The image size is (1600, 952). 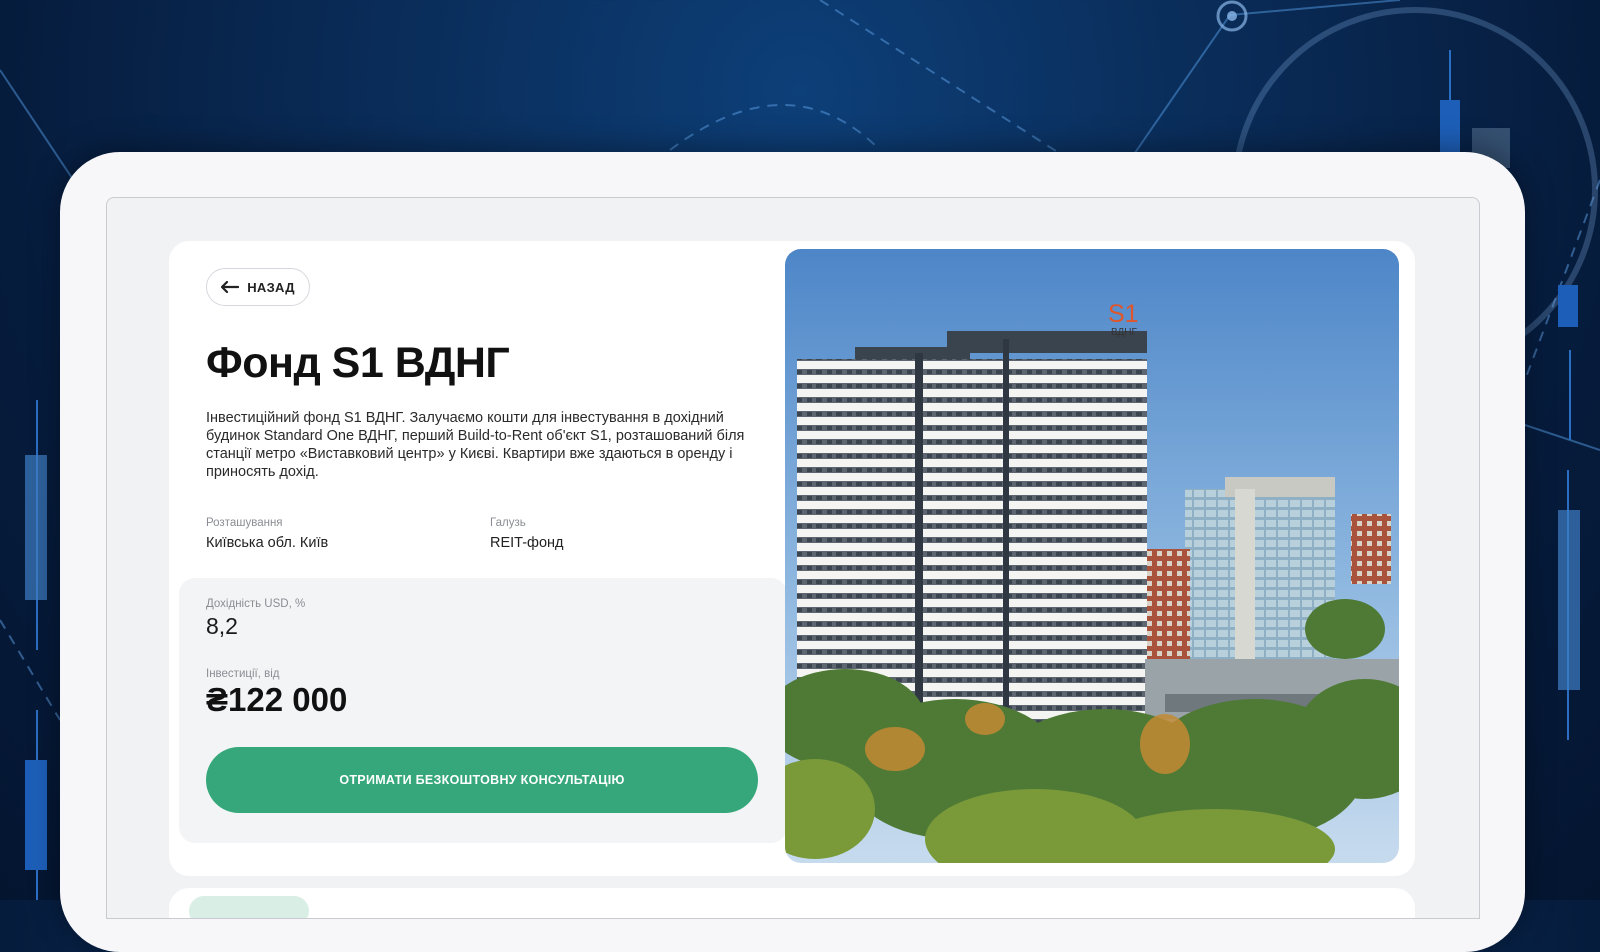 What do you see at coordinates (792, 903) in the screenshot?
I see `next-section-card` at bounding box center [792, 903].